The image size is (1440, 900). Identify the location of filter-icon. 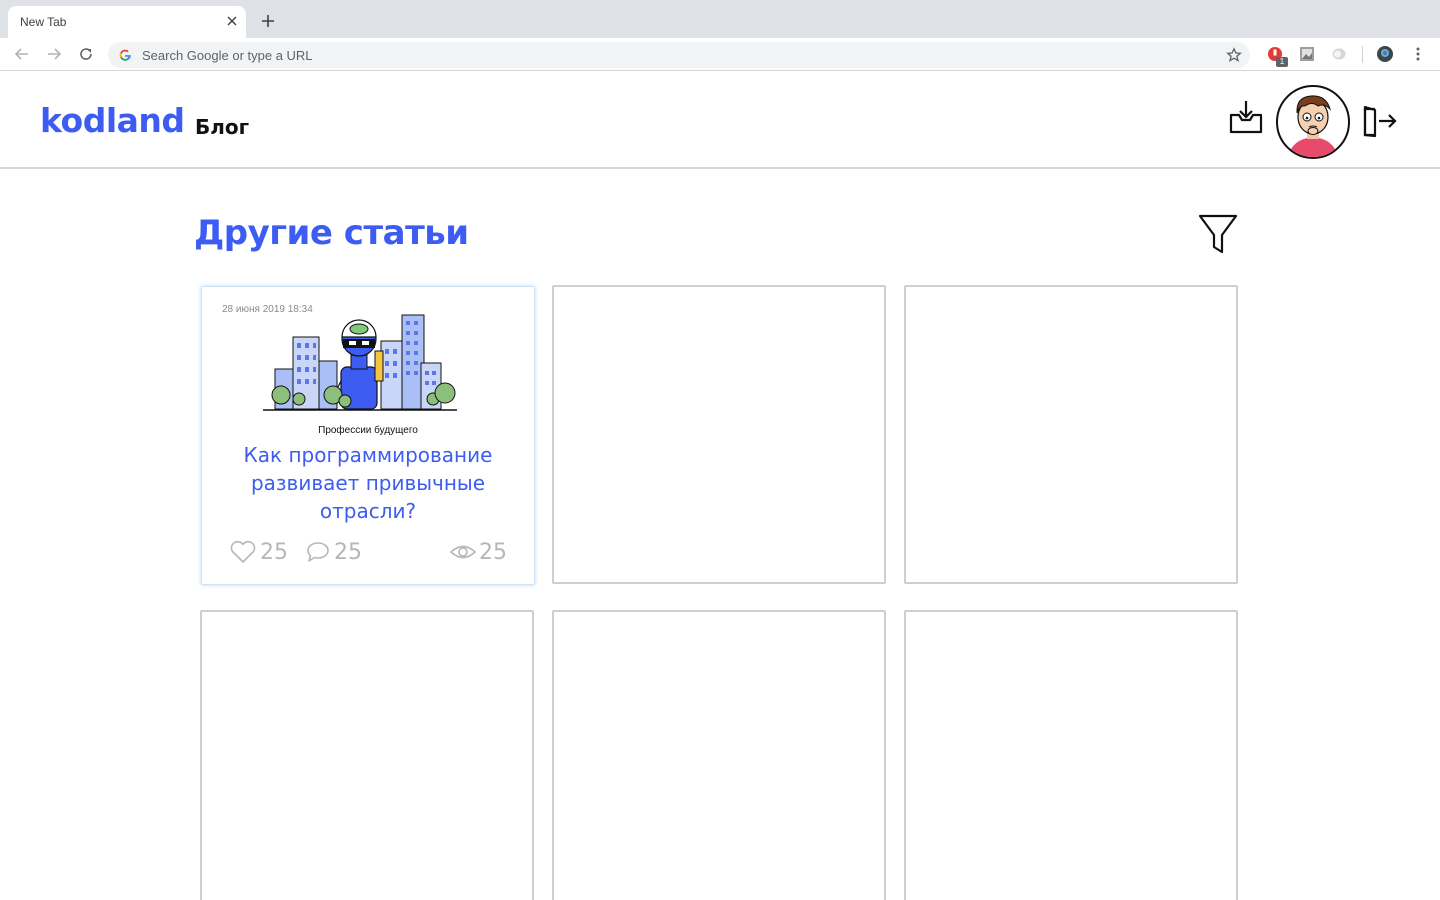
(1218, 234).